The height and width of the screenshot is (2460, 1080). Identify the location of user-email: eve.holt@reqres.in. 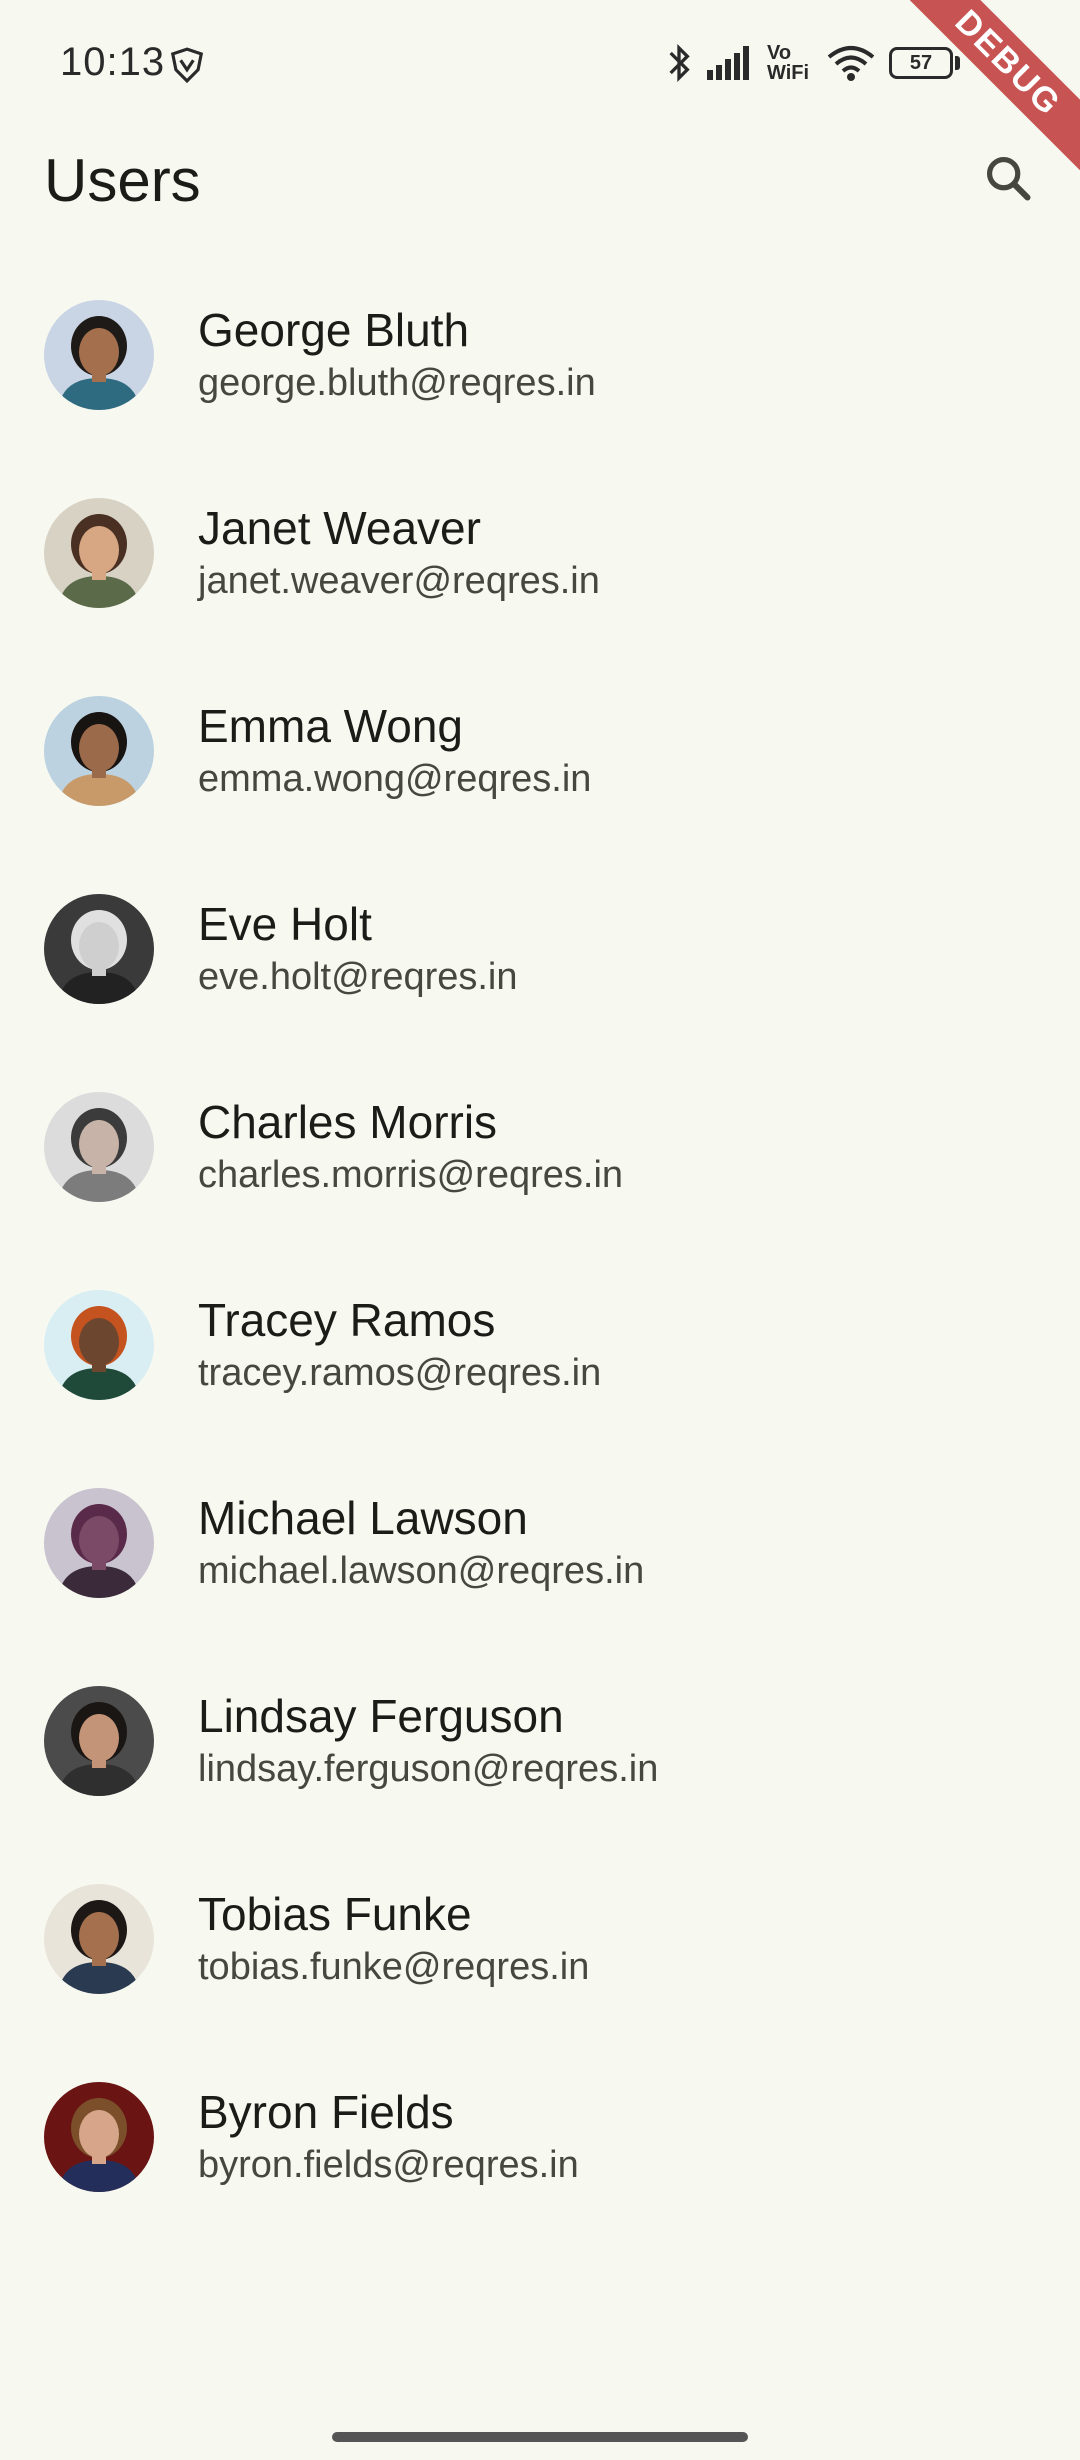
(358, 977).